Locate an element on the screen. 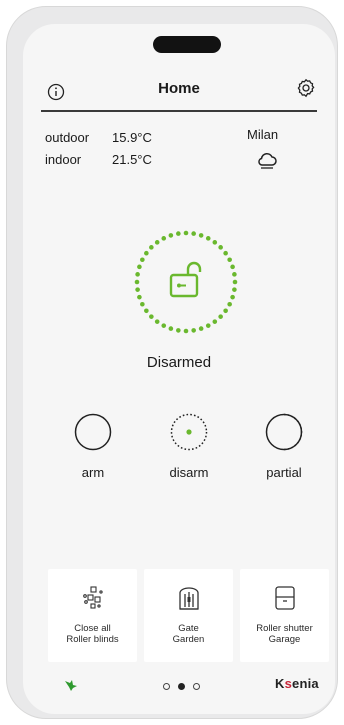 This screenshot has height=725, width=344. tile-line2: Garage is located at coordinates (284, 639).